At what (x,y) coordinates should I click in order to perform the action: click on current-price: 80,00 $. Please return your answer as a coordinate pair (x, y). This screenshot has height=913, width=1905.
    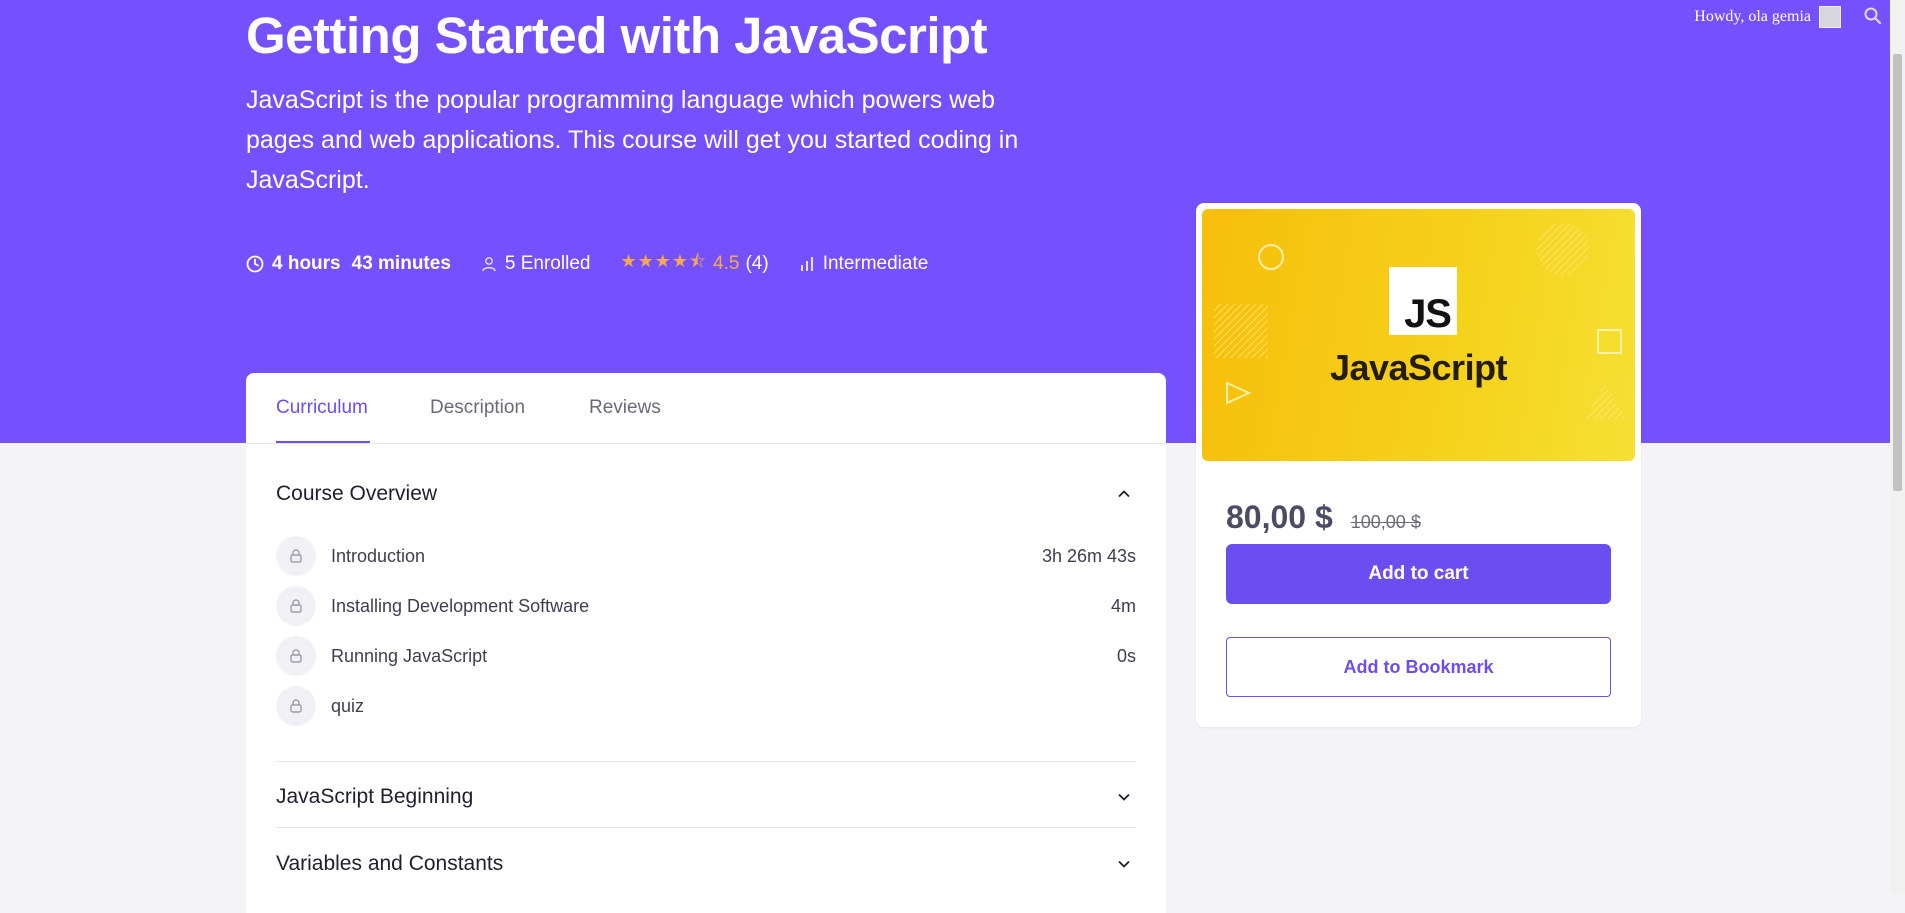
    Looking at the image, I should click on (1279, 517).